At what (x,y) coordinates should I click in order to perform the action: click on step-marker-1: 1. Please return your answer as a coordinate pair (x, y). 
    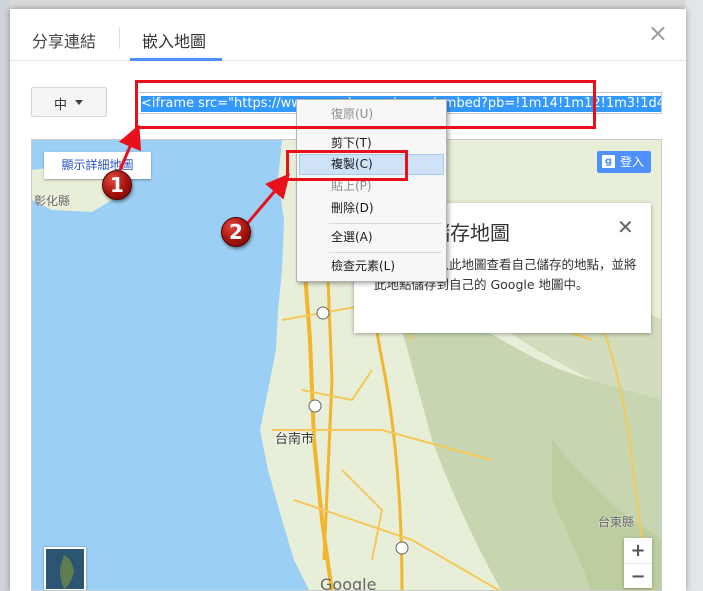
    Looking at the image, I should click on (117, 185).